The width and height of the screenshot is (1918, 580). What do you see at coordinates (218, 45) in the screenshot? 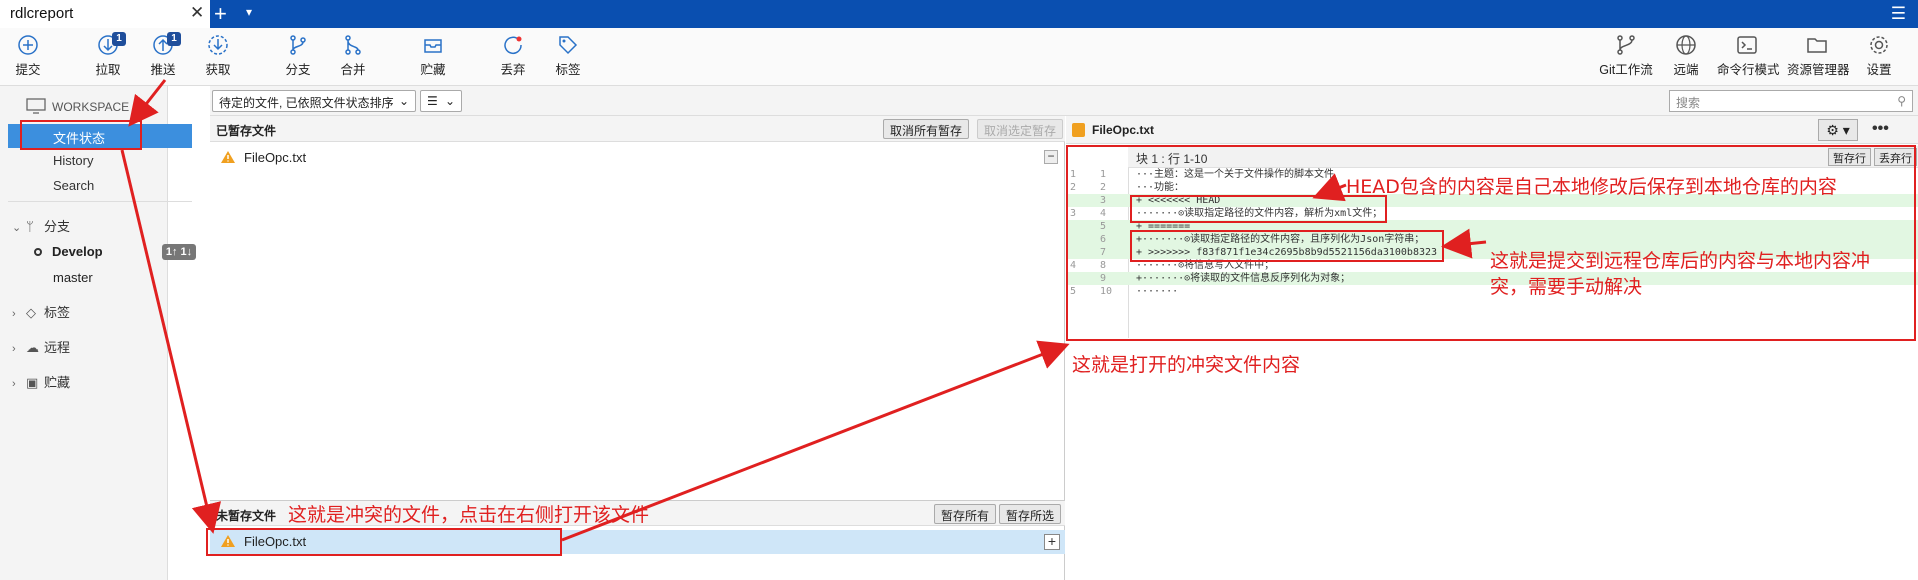
I see `fetch-icon` at bounding box center [218, 45].